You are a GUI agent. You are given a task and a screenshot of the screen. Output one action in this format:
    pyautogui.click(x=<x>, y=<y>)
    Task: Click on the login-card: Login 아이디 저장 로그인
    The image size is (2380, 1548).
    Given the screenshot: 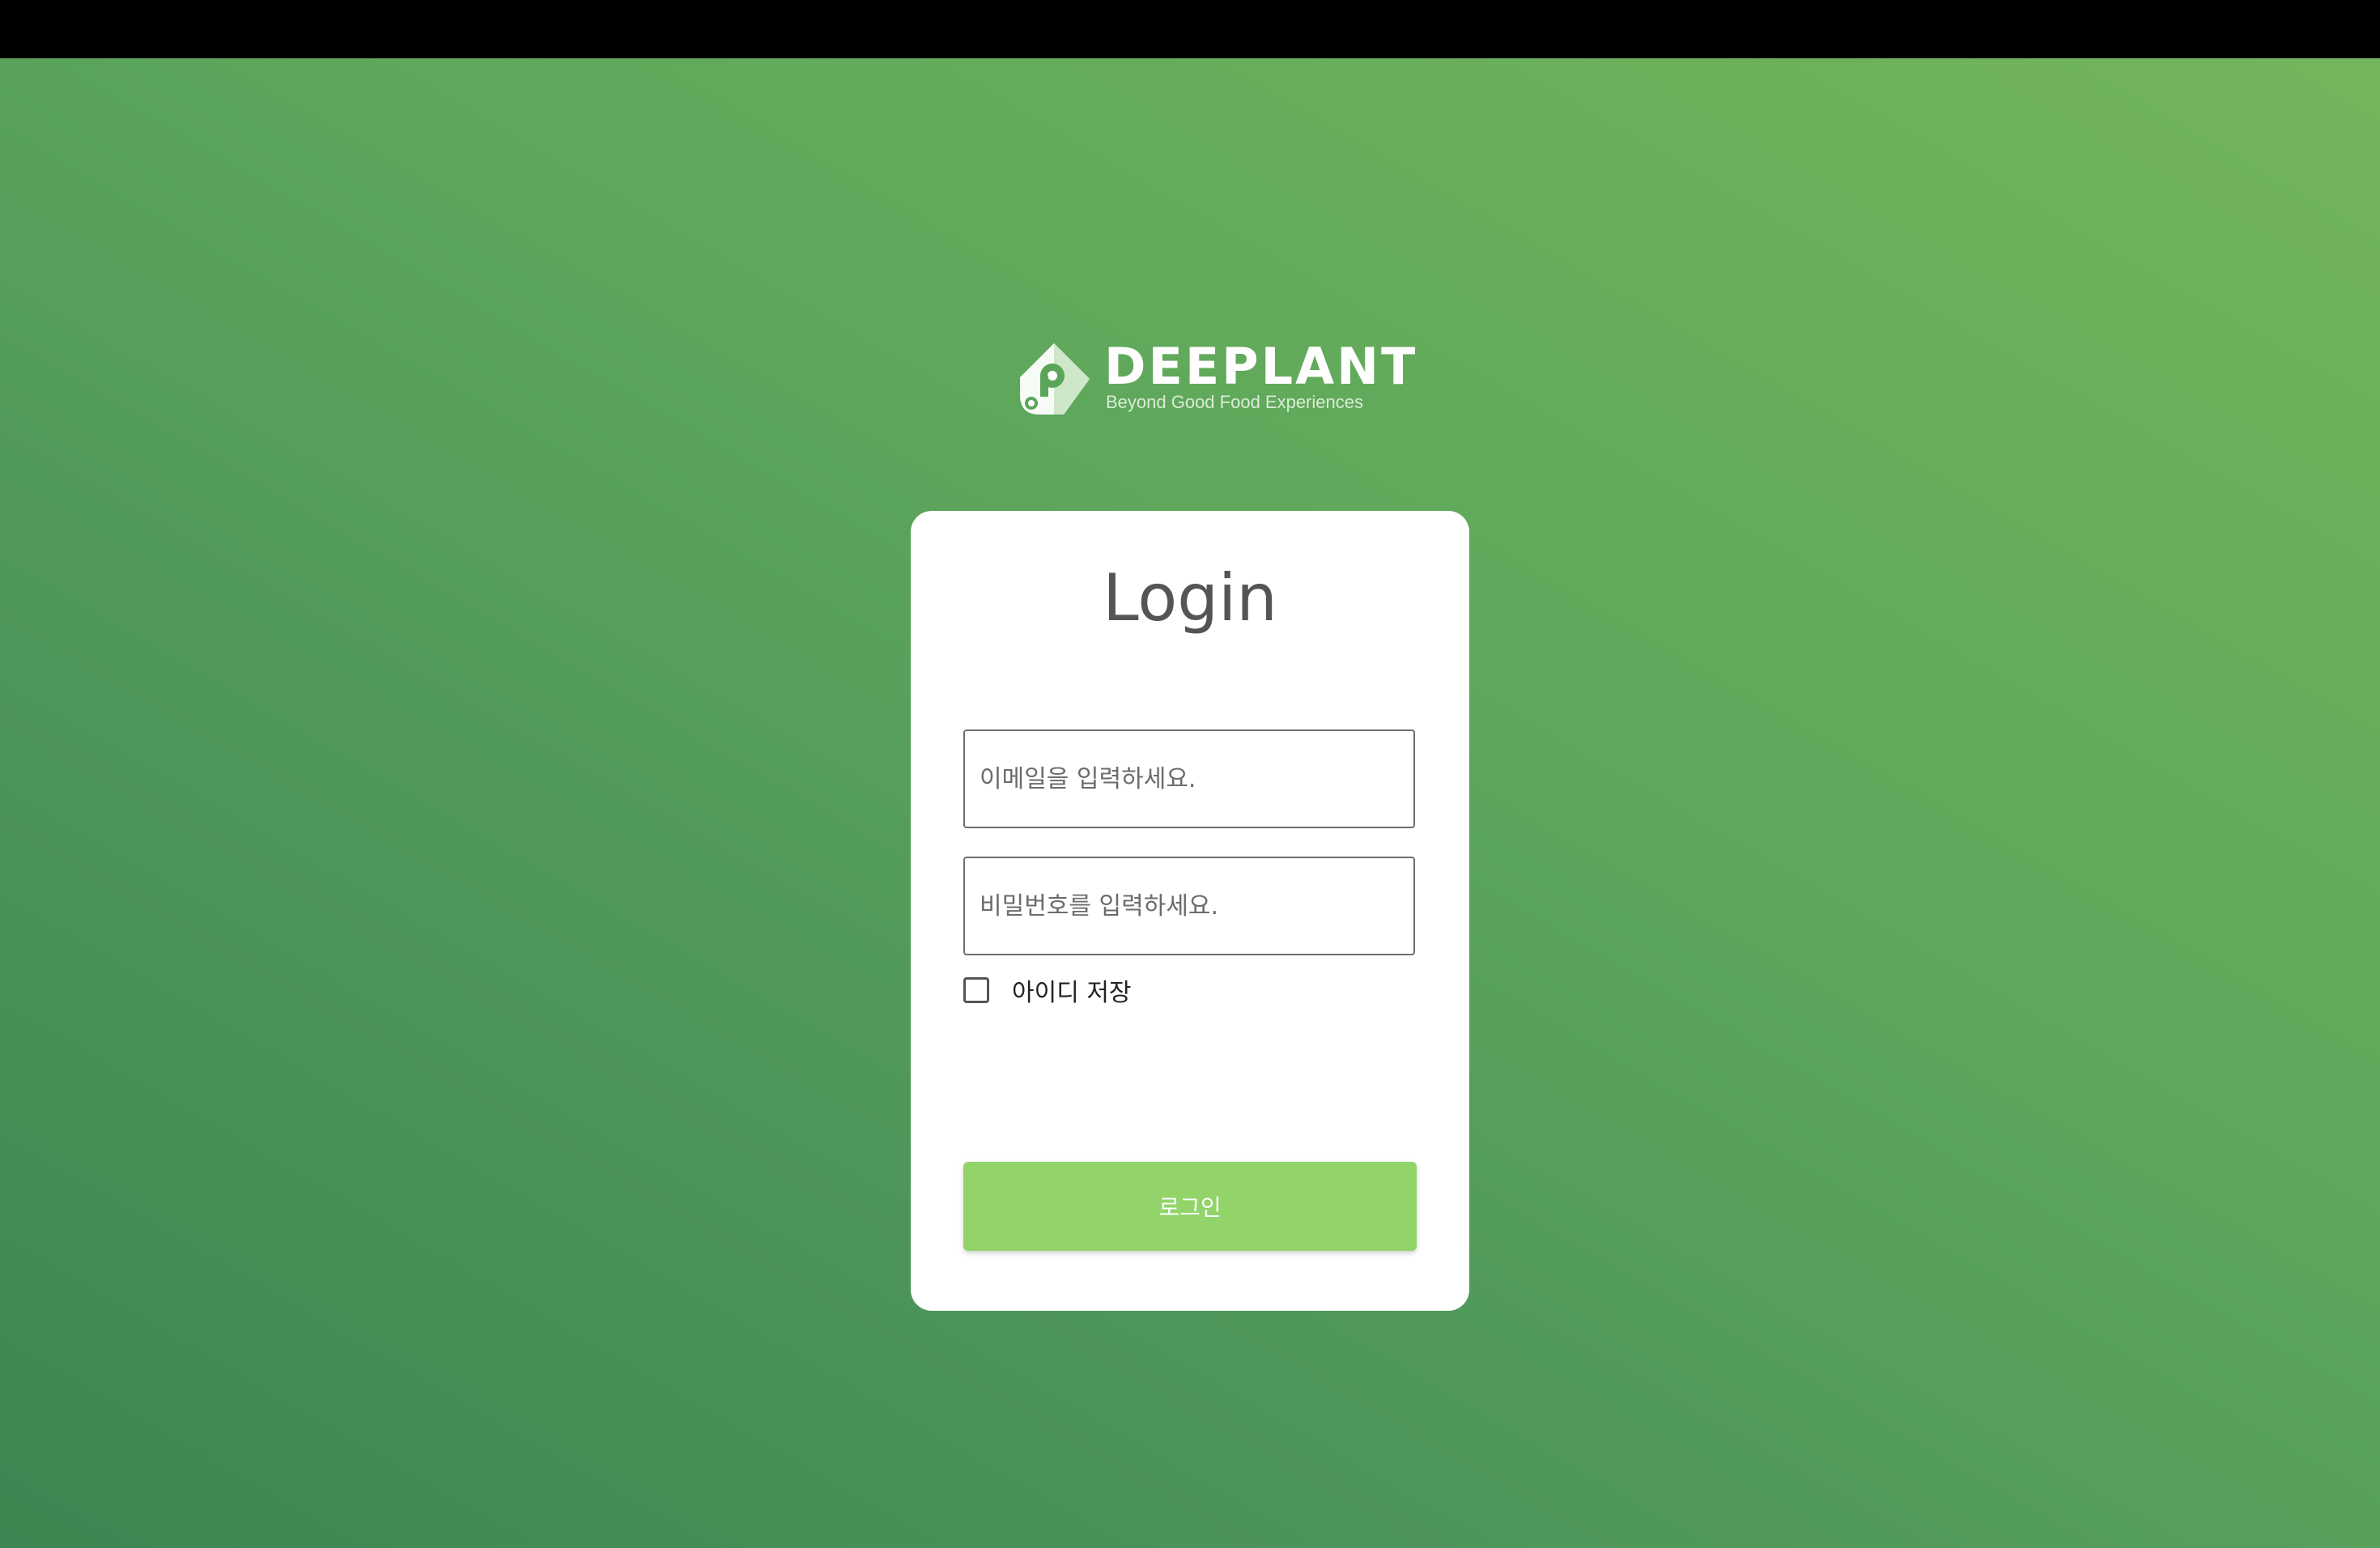 What is the action you would take?
    pyautogui.click(x=1190, y=911)
    